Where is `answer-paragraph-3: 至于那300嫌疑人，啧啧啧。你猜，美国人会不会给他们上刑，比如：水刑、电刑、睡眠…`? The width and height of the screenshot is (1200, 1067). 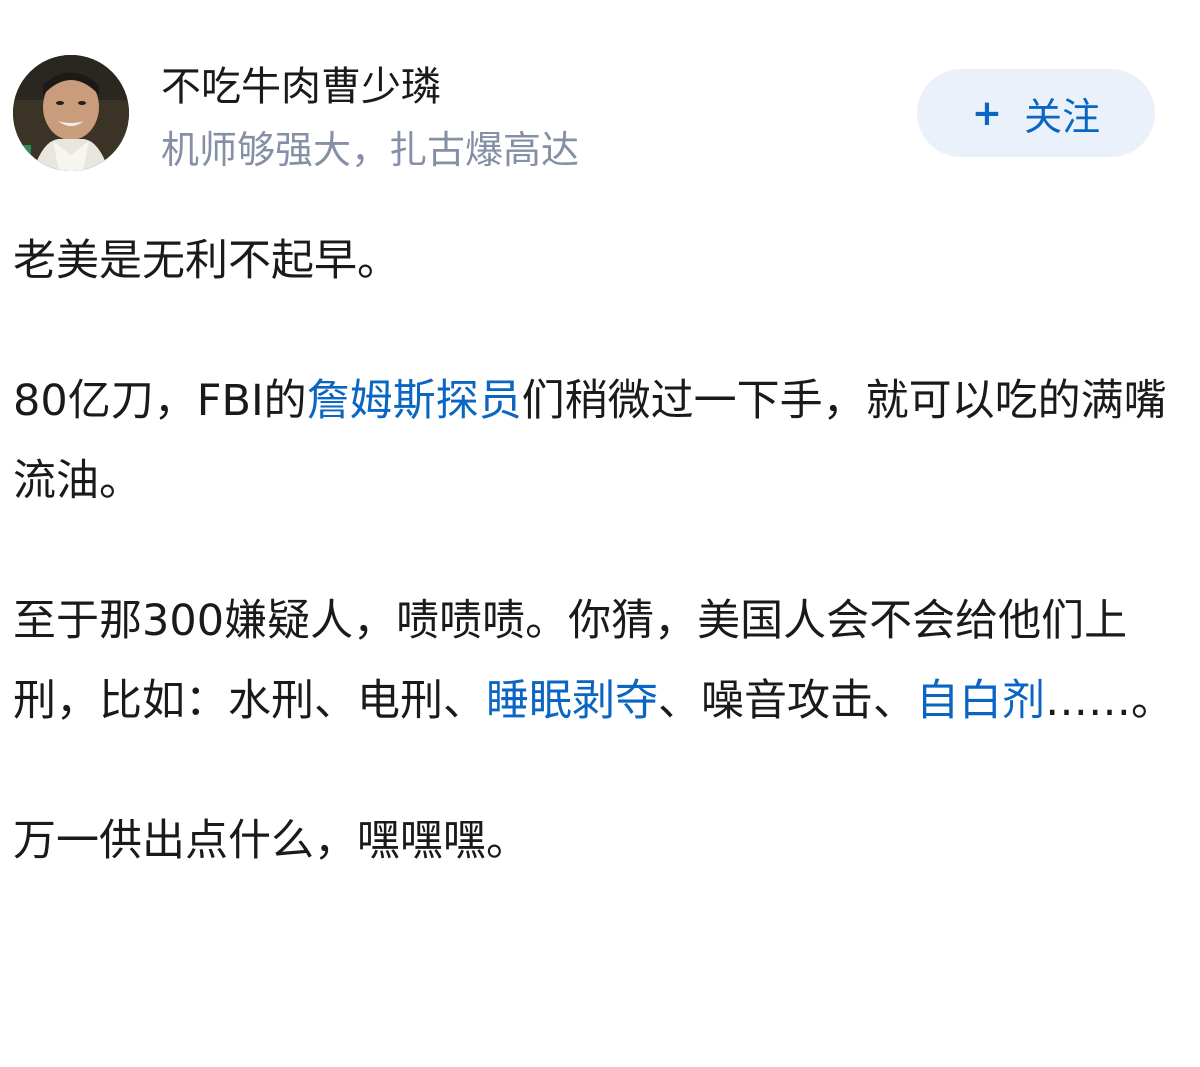
answer-paragraph-3: 至于那300嫌疑人，啧啧啧。你猜，美国人会不会给他们上刑，比如：水刑、电刑、睡眠… is located at coordinates (600, 661).